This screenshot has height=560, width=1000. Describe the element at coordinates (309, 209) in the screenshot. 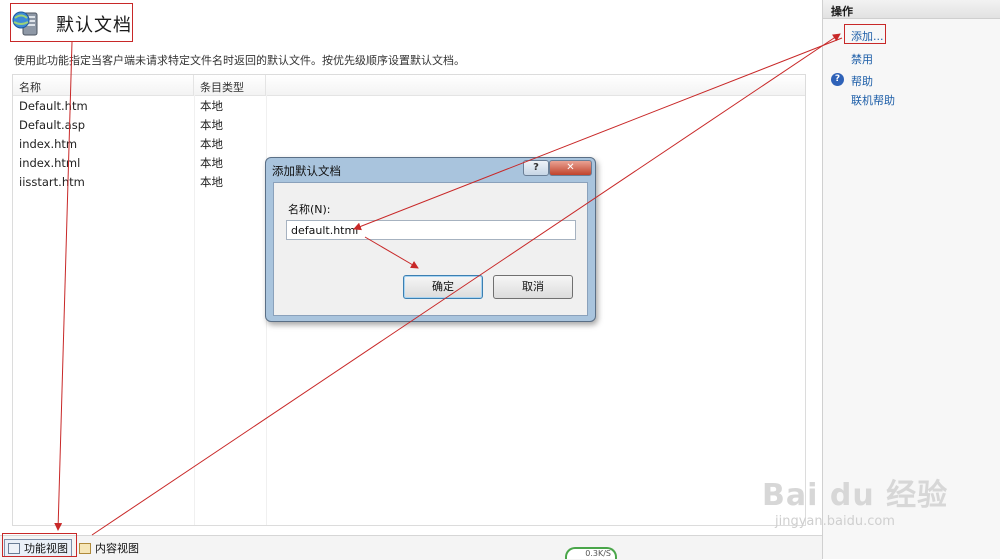

I see `name-field-label: 名称(N):` at that location.